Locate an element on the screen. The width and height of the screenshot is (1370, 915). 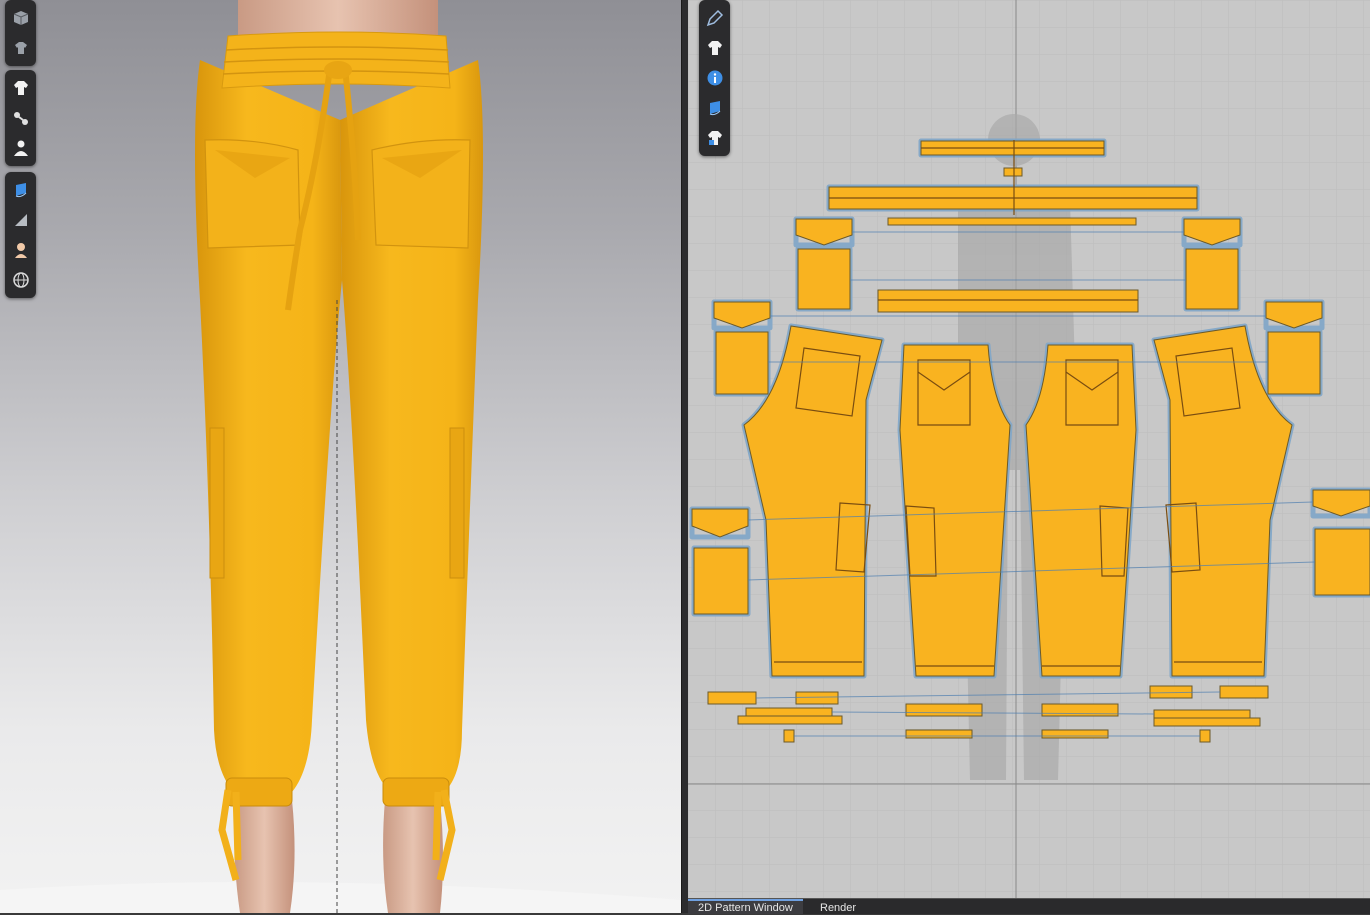
left-toolbar-top is located at coordinates (20, 33).